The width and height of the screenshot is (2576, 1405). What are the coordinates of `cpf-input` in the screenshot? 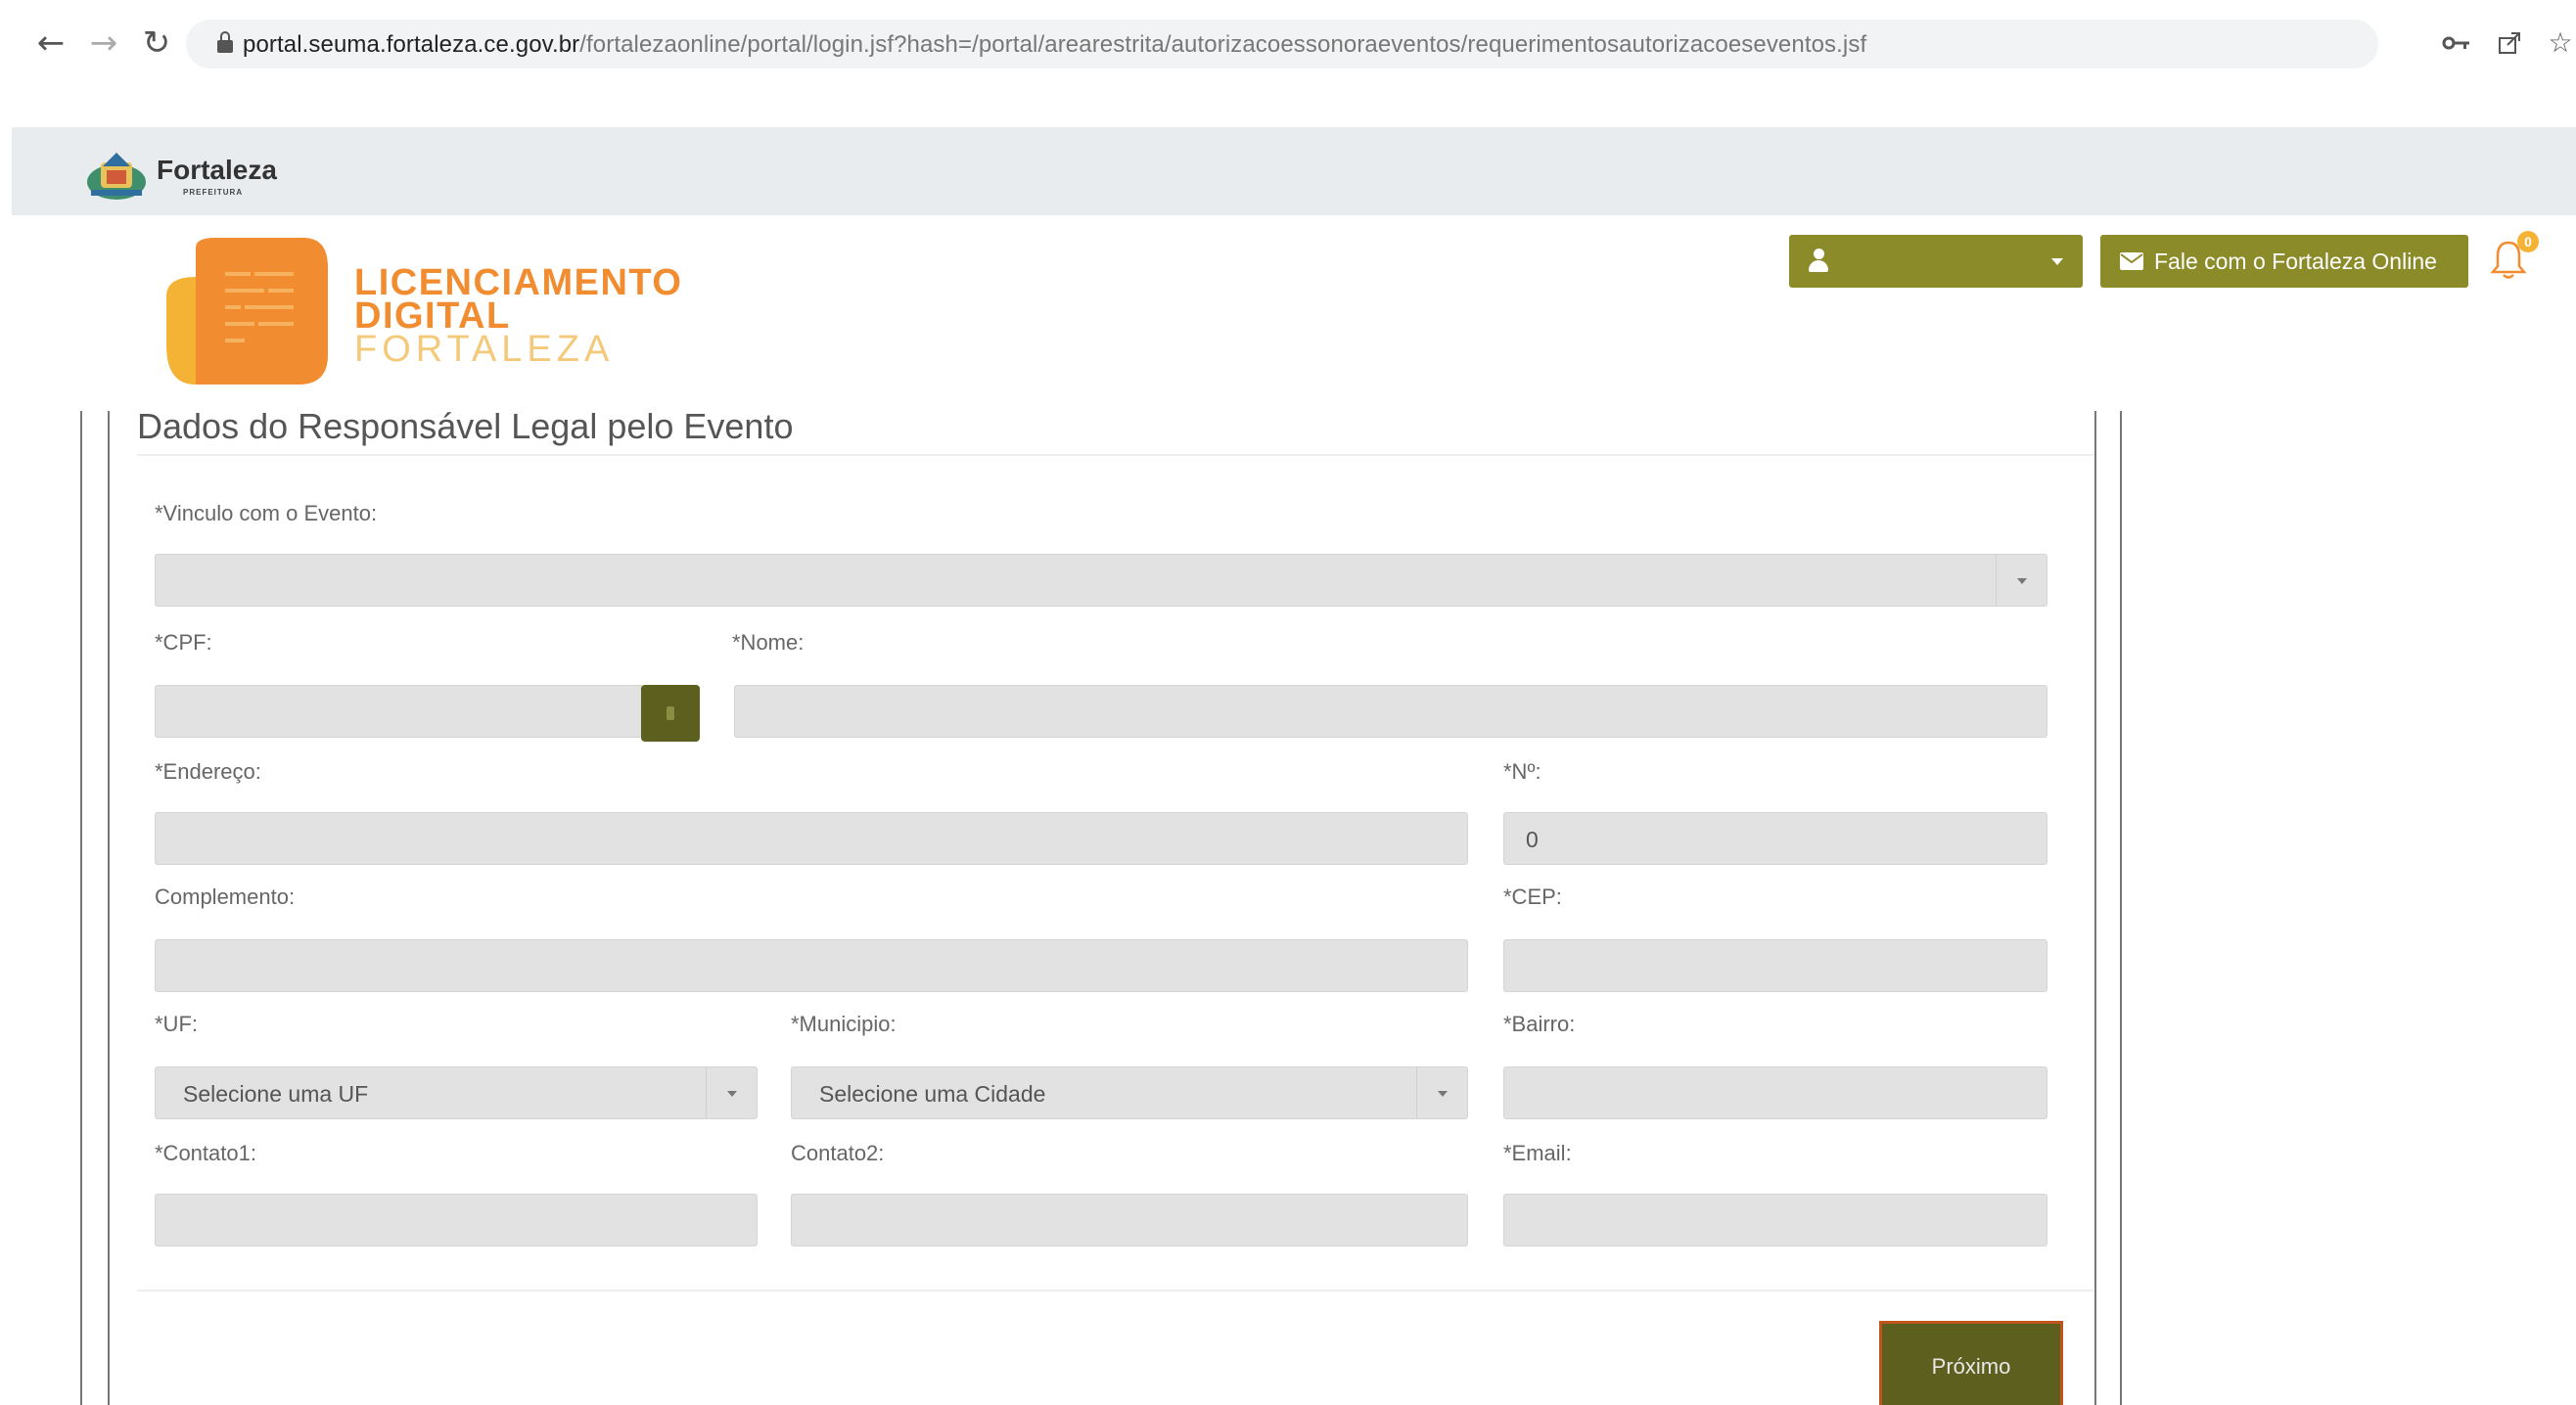 It's located at (399, 712).